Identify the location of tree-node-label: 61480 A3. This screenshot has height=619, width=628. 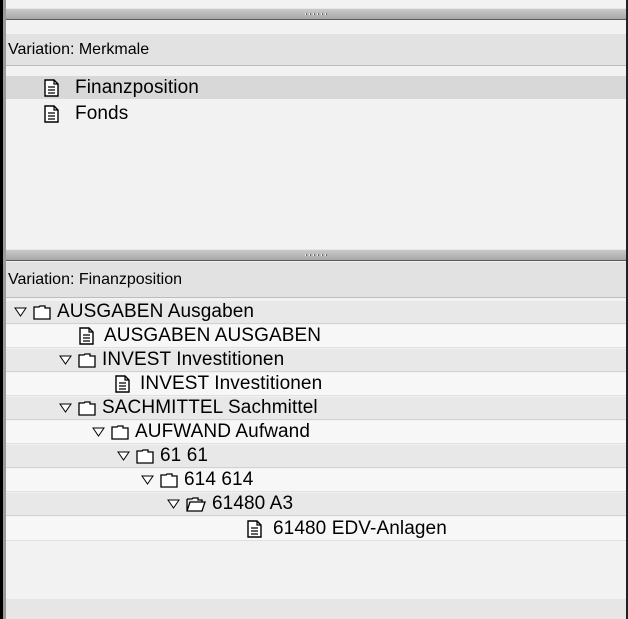
(253, 503).